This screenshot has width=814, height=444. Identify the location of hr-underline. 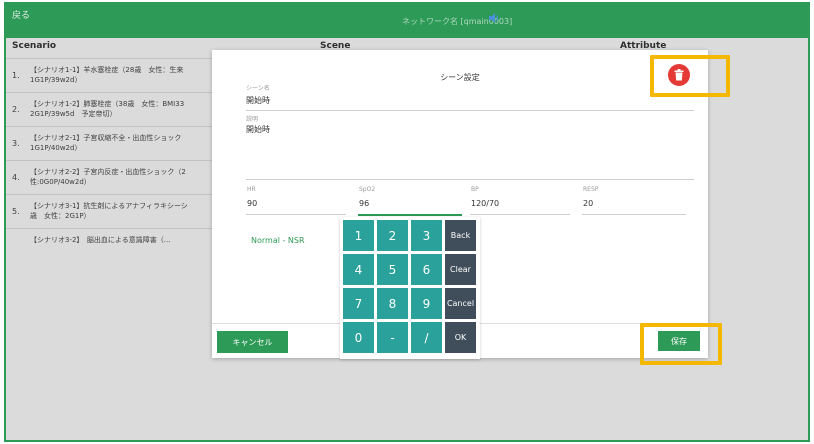
(296, 214).